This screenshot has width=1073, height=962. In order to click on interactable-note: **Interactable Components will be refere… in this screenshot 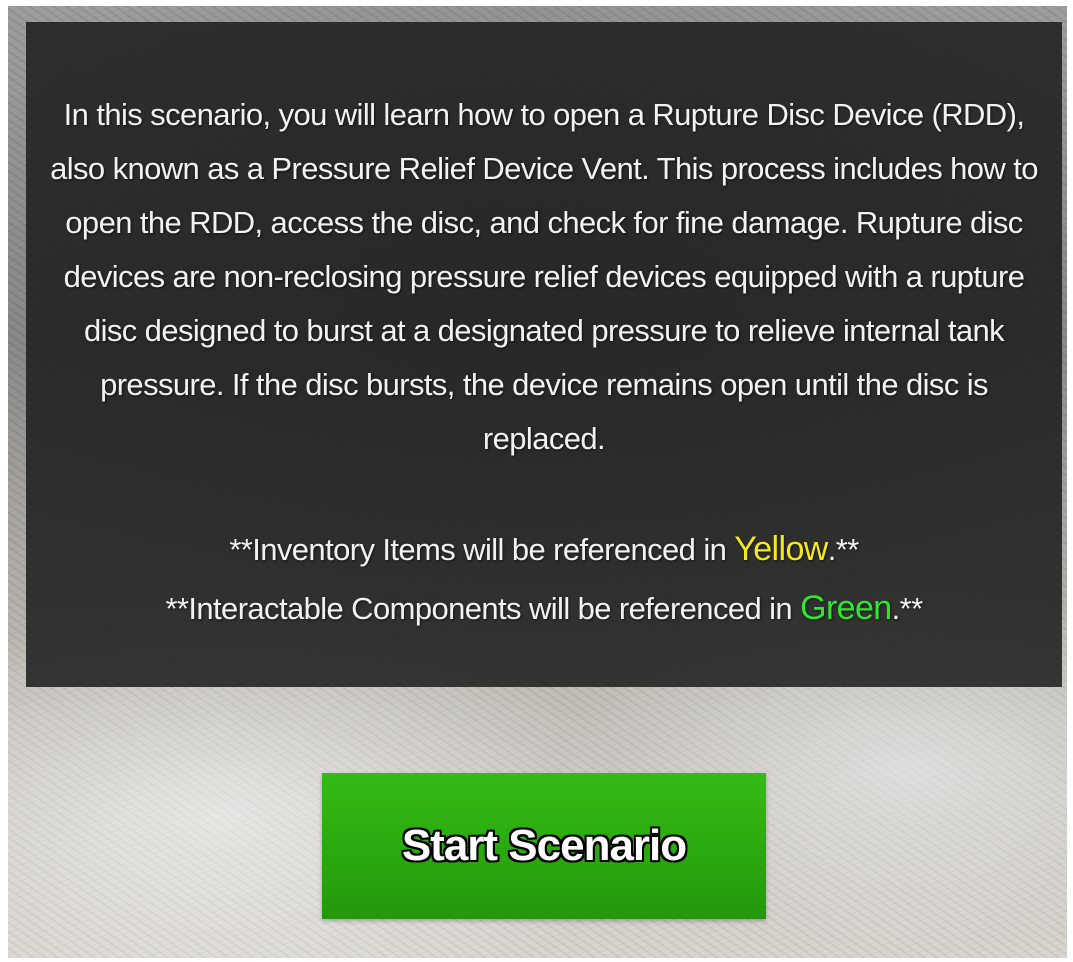, I will do `click(544, 608)`.